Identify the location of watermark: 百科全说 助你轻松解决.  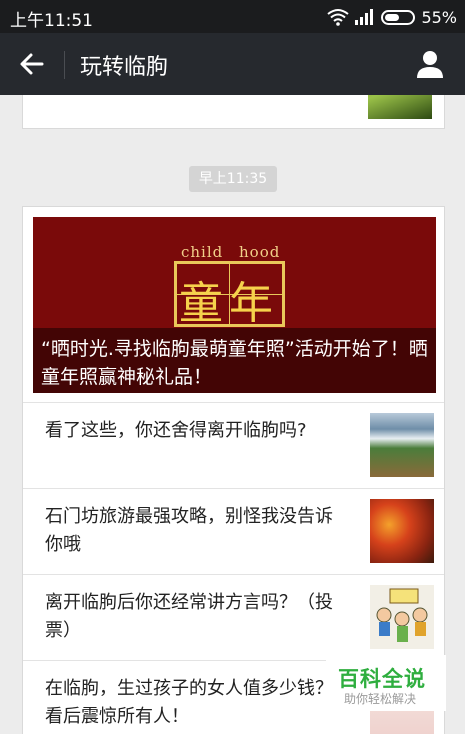
(386, 683).